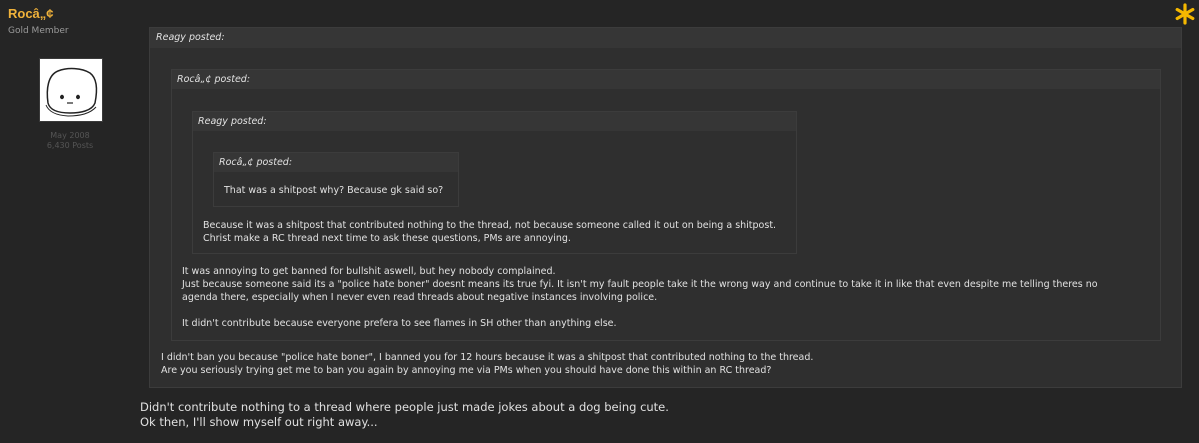 This screenshot has height=443, width=1199. Describe the element at coordinates (70, 145) in the screenshot. I see `post-count: 6,430 Posts` at that location.